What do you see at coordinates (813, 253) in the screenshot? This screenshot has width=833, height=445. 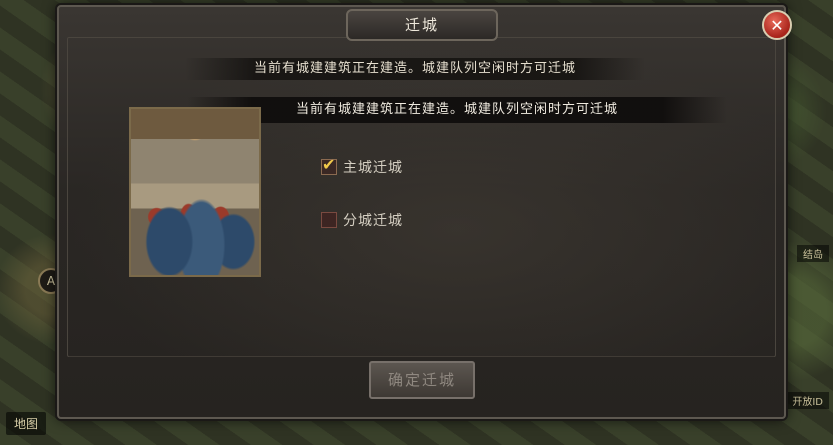 I see `map-location-tag: 结岛` at bounding box center [813, 253].